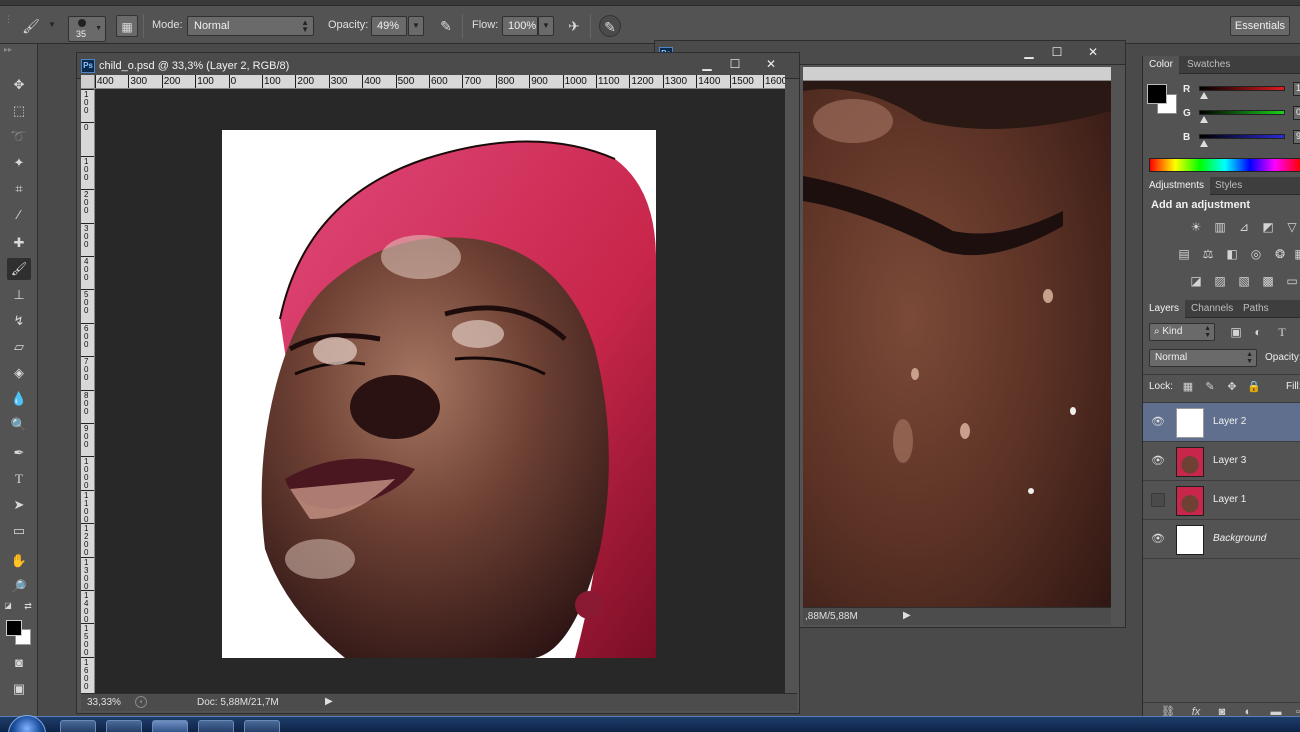  What do you see at coordinates (216, 726) in the screenshot?
I see `taskbar-skype-button` at bounding box center [216, 726].